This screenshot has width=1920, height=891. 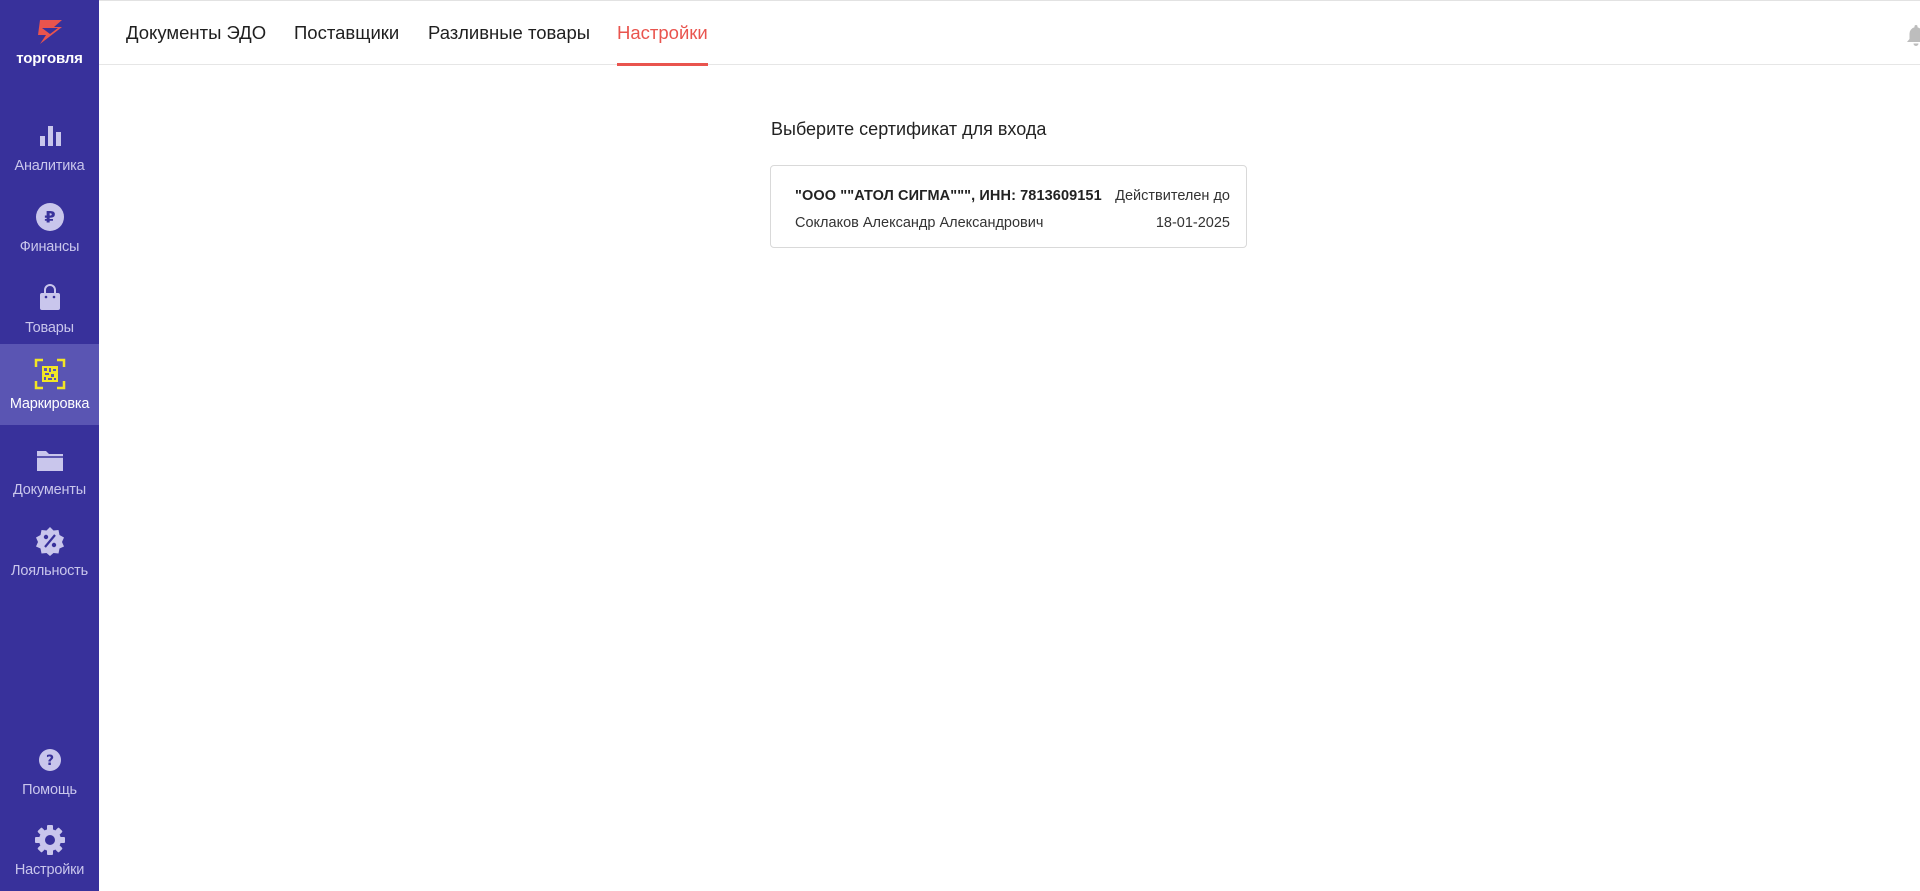 I want to click on ruble-icon: ₽, so click(x=50, y=217).